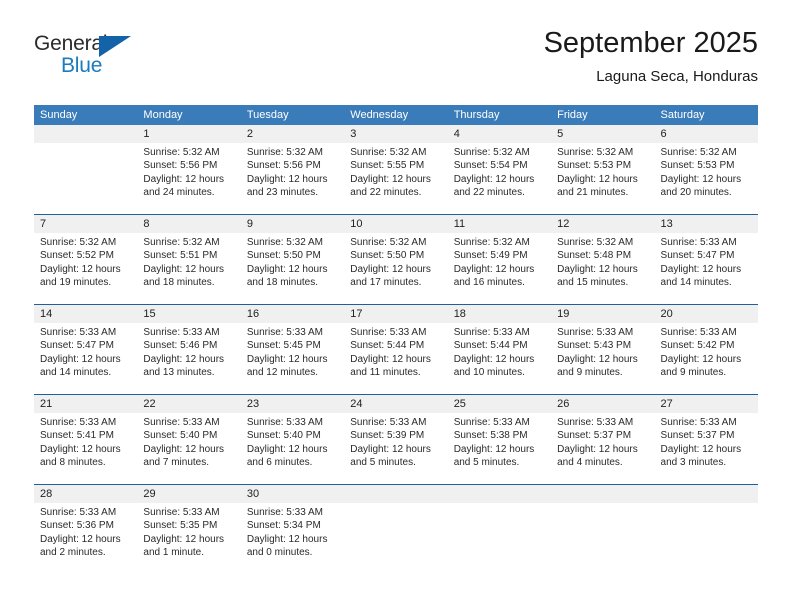 This screenshot has width=792, height=612. What do you see at coordinates (282, 373) in the screenshot?
I see `daylight-text: and 12 minutes.` at bounding box center [282, 373].